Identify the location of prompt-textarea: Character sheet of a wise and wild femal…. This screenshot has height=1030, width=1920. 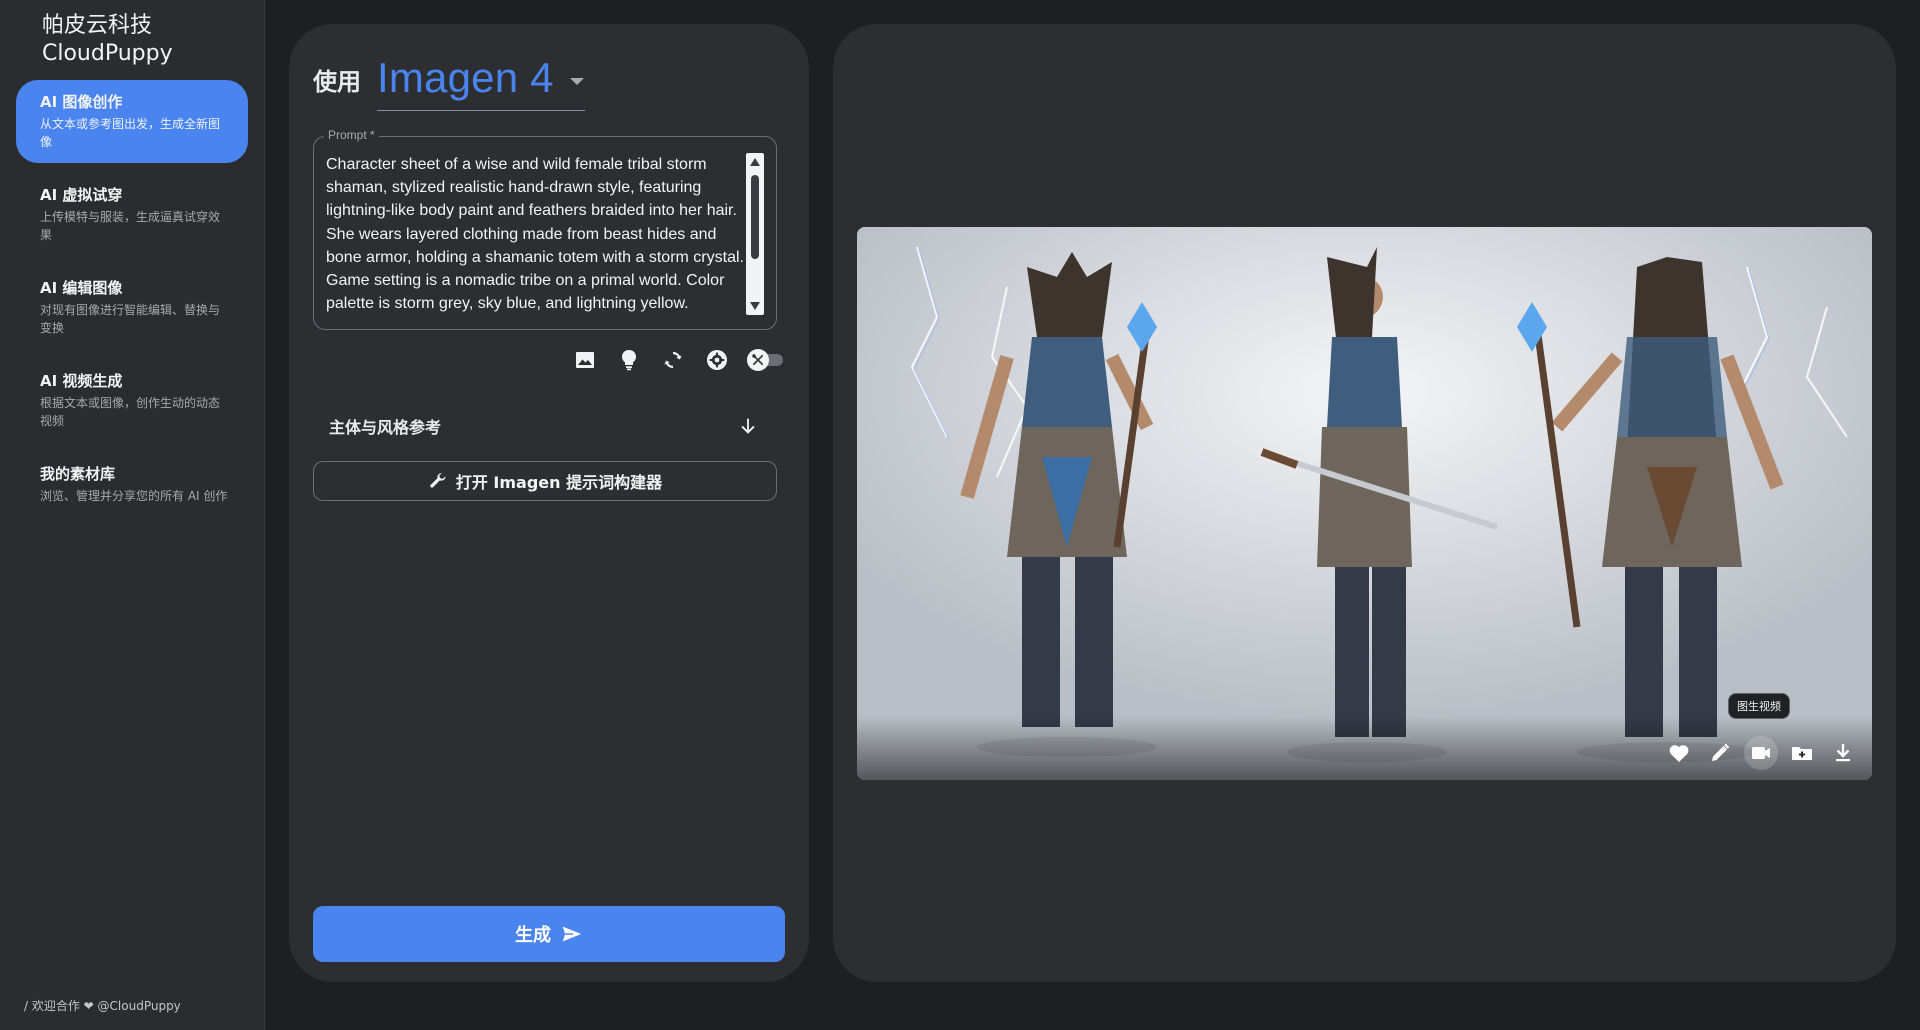
(536, 236).